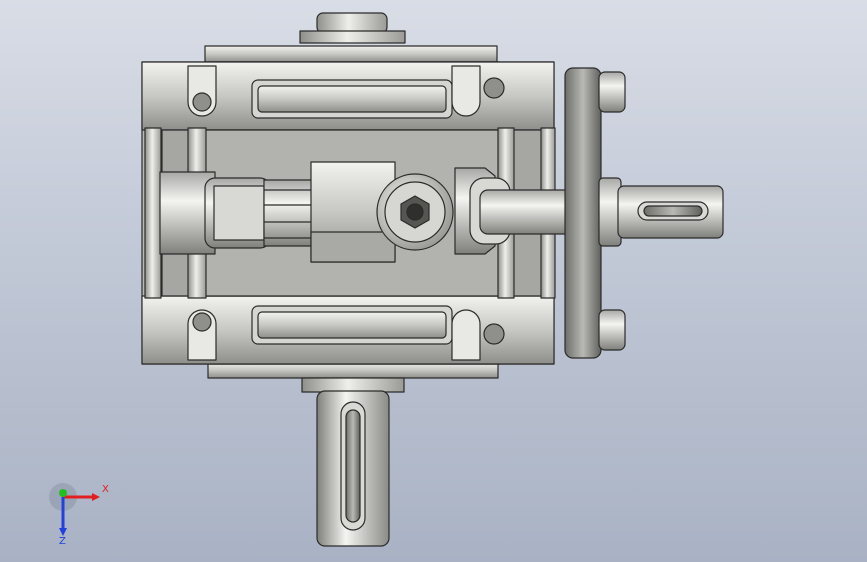 Image resolution: width=867 pixels, height=562 pixels. I want to click on bottom-output-shaft, so click(353, 454).